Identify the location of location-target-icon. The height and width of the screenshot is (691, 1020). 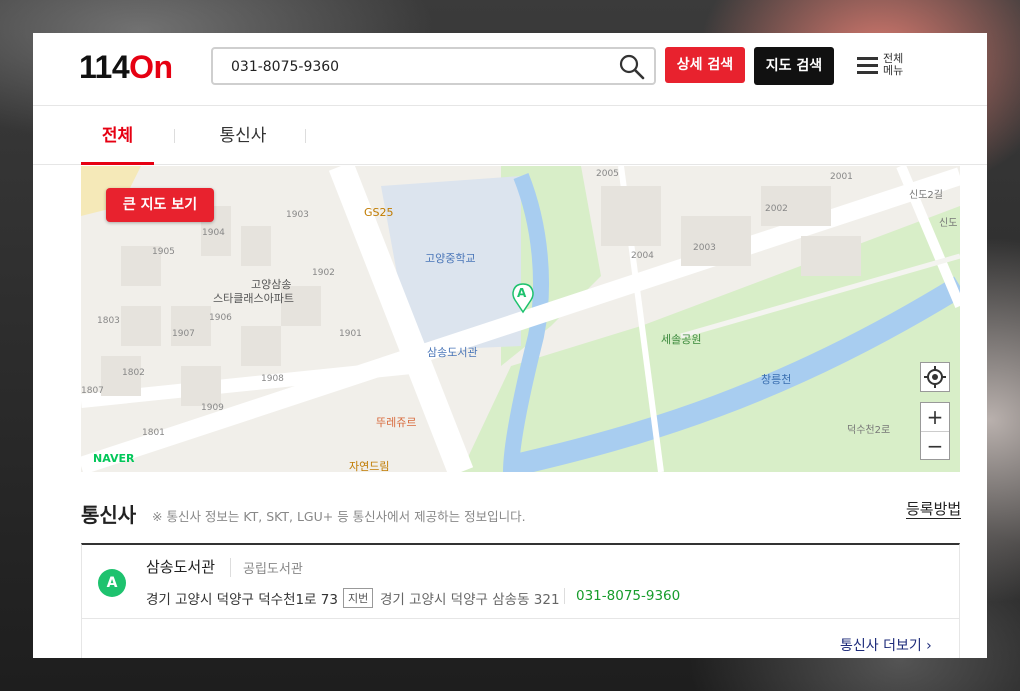
(935, 377).